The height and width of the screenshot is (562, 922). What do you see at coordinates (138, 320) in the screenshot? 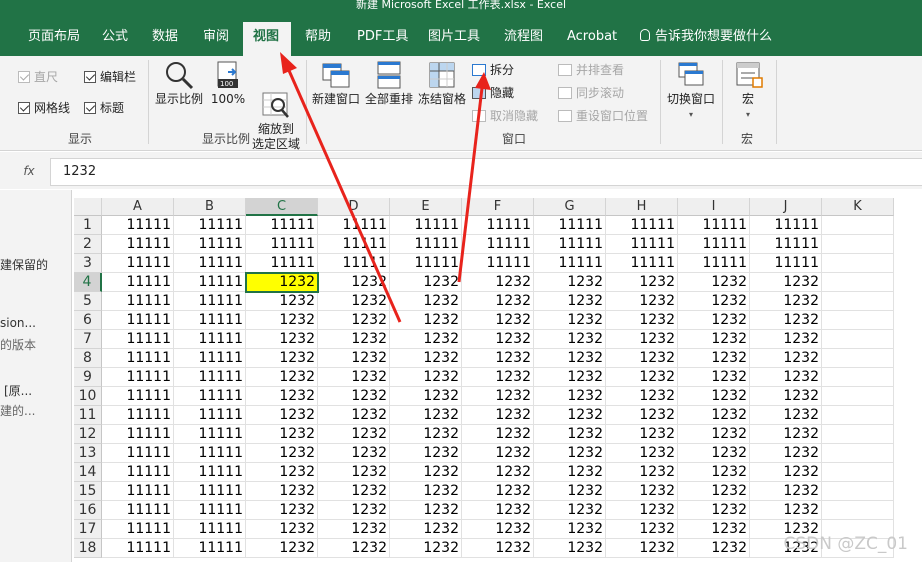
I see `cell-a6: 11111` at bounding box center [138, 320].